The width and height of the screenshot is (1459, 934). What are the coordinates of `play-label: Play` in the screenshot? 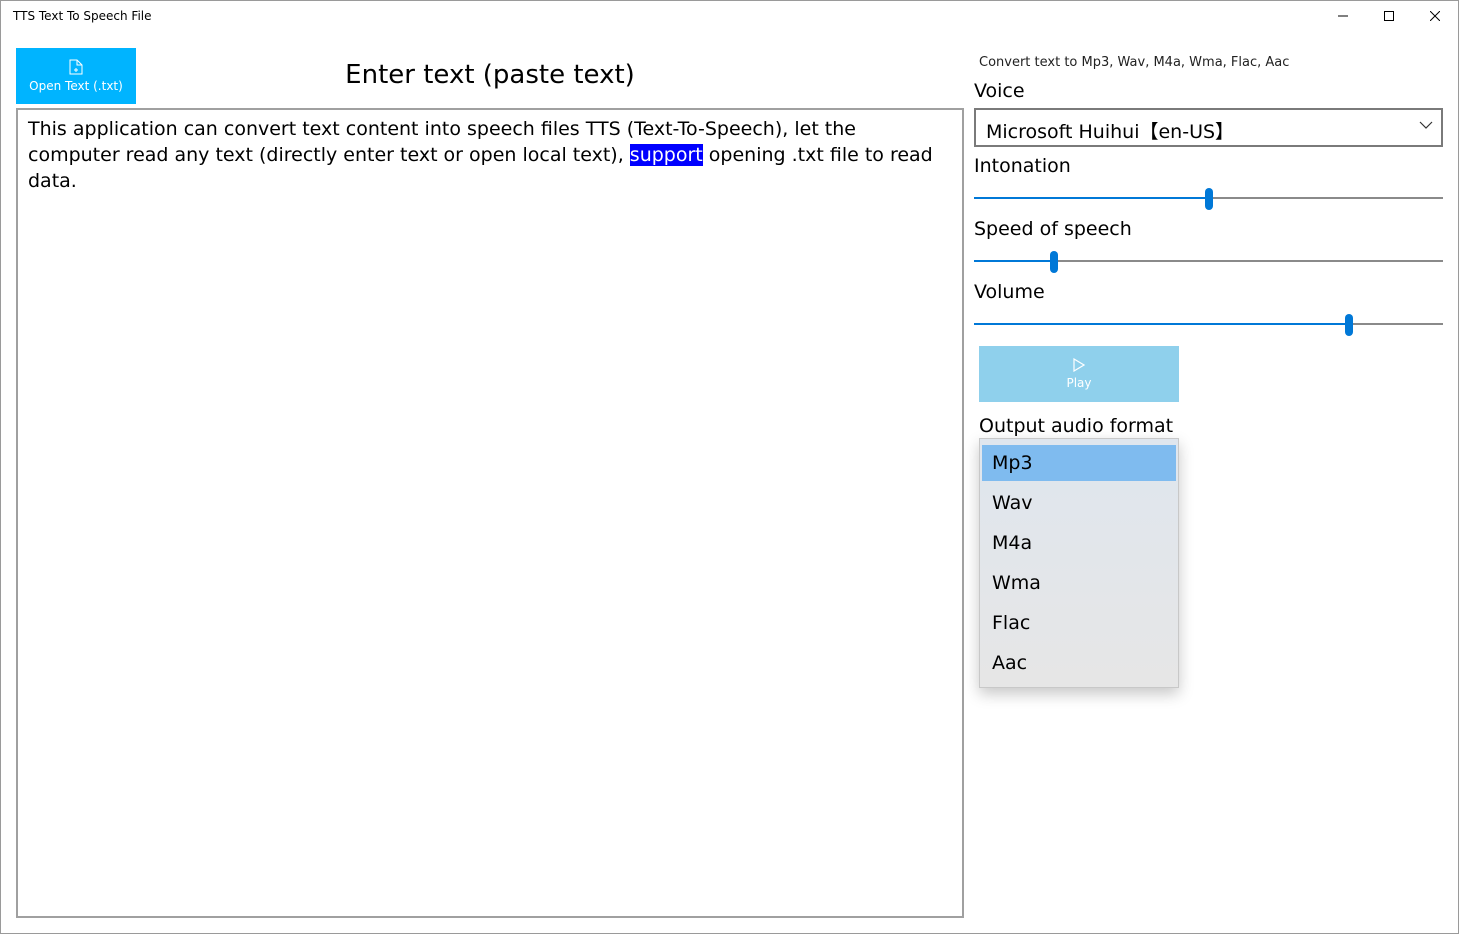 It's located at (1079, 383).